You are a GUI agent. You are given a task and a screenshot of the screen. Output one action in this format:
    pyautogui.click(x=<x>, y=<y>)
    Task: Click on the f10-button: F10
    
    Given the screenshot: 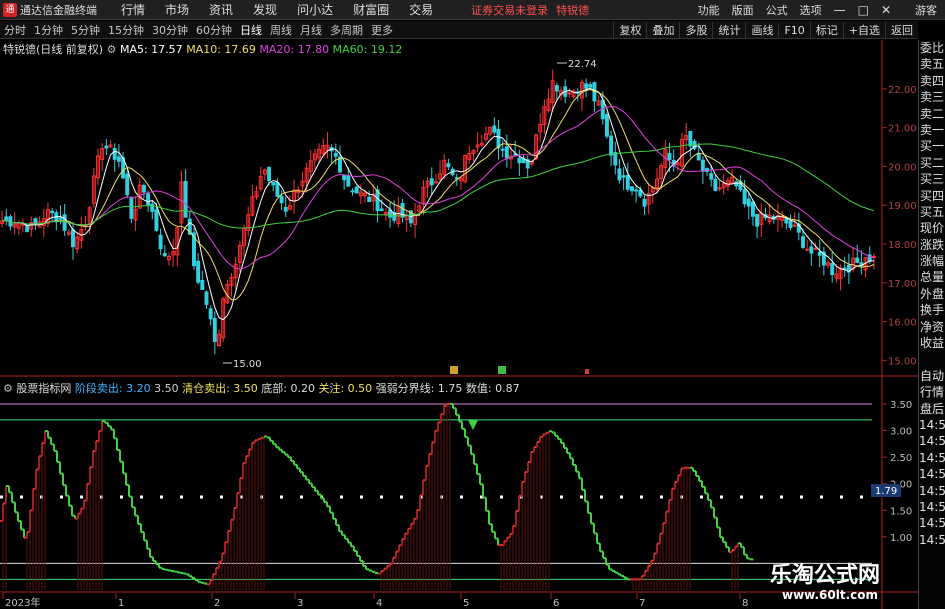 What is the action you would take?
    pyautogui.click(x=793, y=30)
    